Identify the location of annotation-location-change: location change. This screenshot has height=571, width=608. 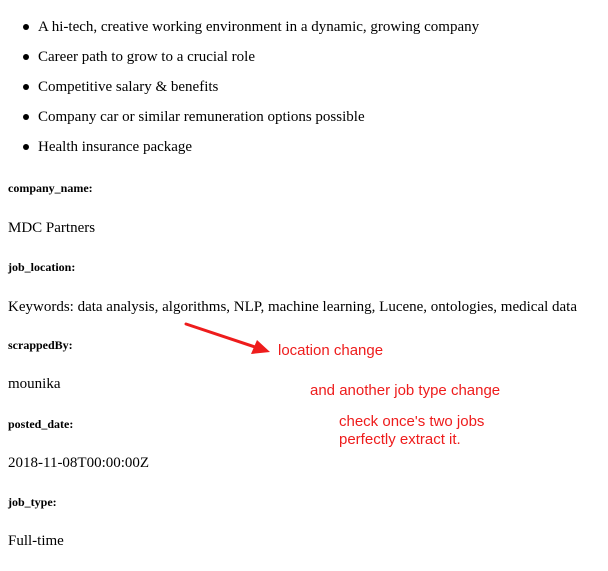
(331, 350).